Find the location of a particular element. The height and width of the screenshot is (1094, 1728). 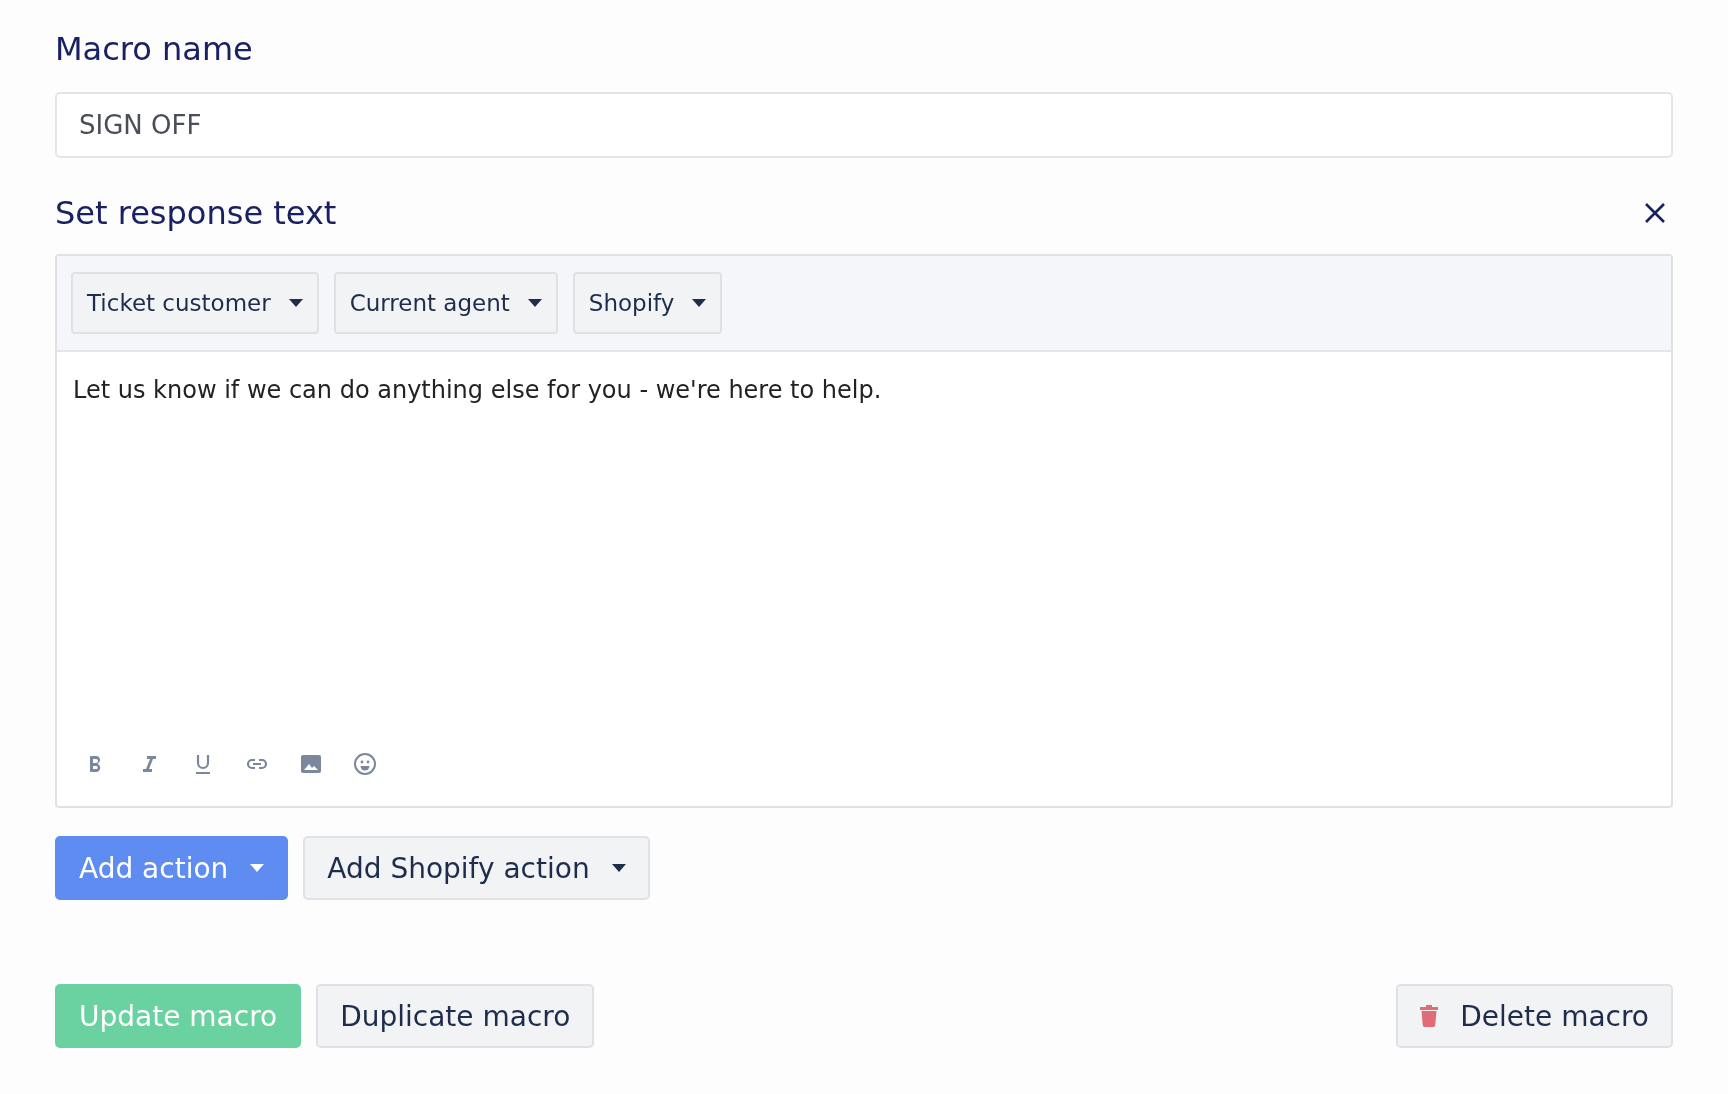

name-input-field: SIGN OFF is located at coordinates (864, 125).